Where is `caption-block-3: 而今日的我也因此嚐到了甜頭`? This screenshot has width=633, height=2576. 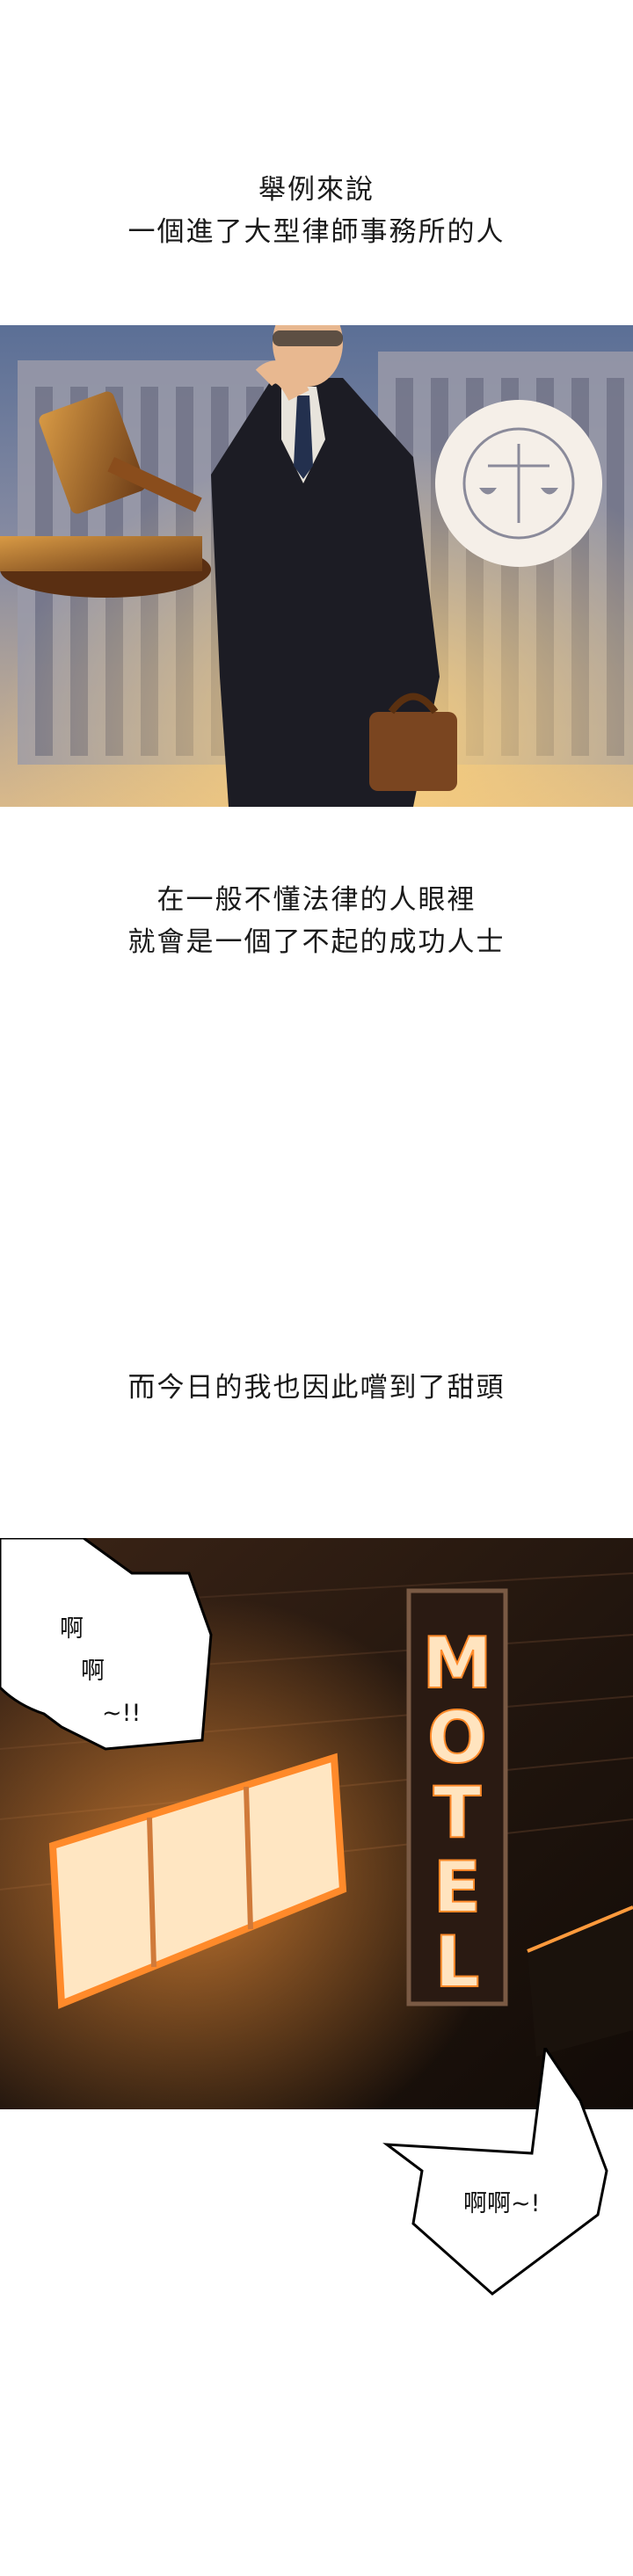 caption-block-3: 而今日的我也因此嚐到了甜頭 is located at coordinates (316, 1388).